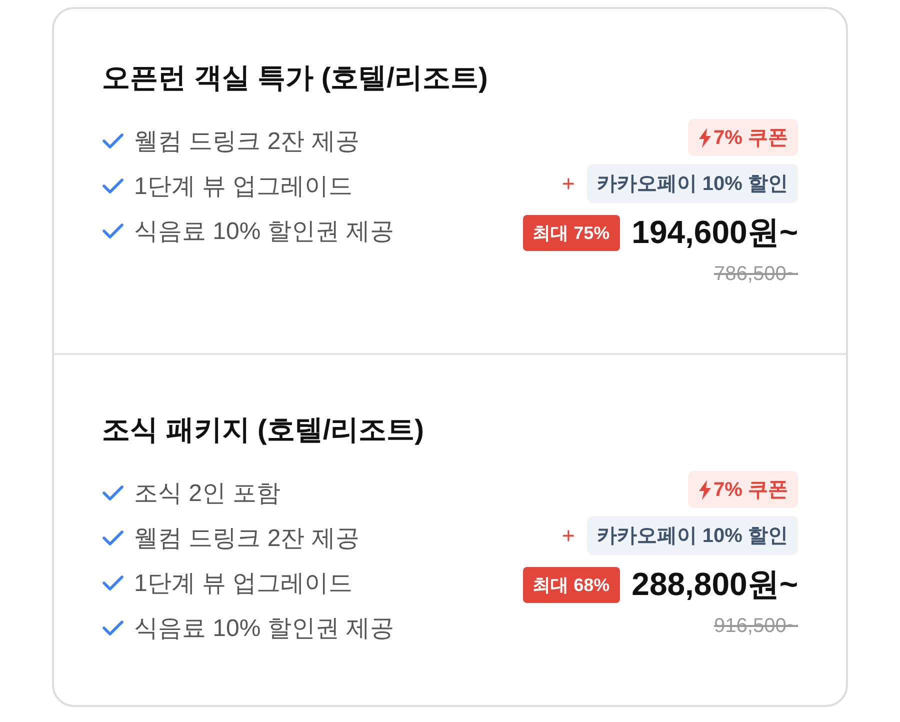  Describe the element at coordinates (571, 585) in the screenshot. I see `discount-badge: 최대 68%` at that location.